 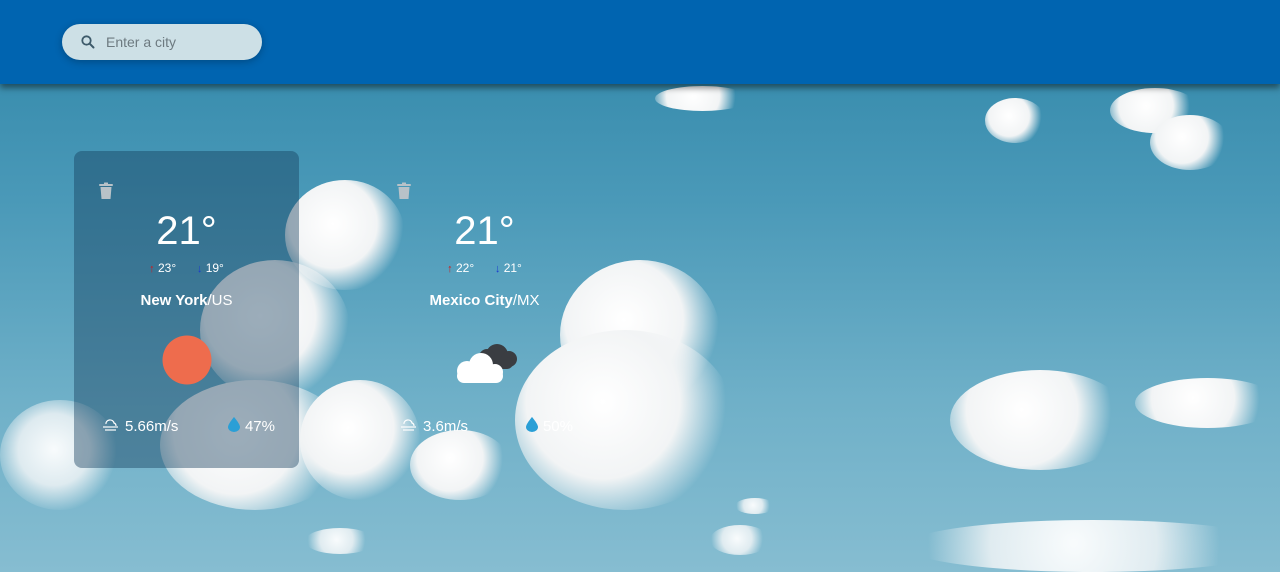 I want to click on min-temp: 19°, so click(x=214, y=268).